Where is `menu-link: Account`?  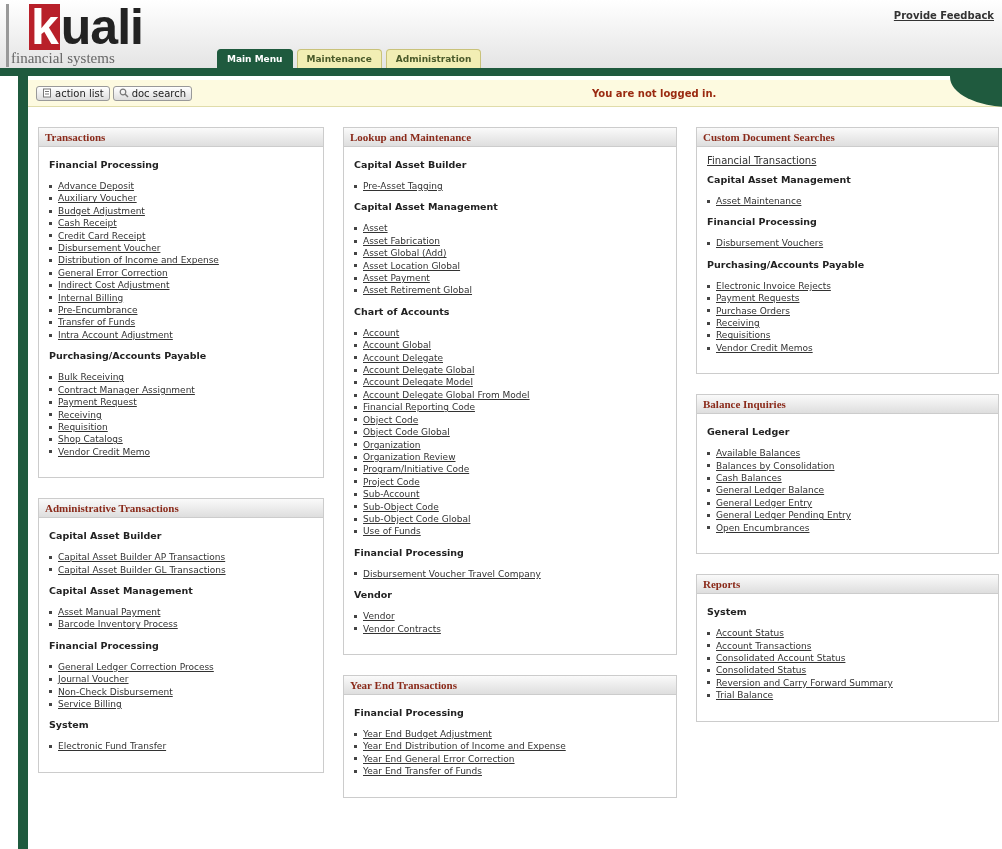 menu-link: Account is located at coordinates (381, 333).